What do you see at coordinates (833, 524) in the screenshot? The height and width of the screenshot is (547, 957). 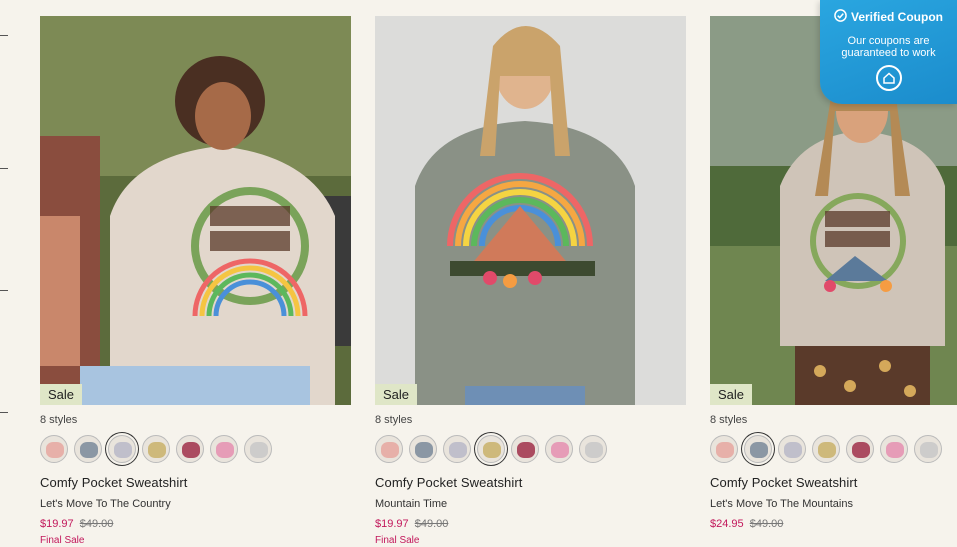 I see `price-row: $24.95 $49.00` at bounding box center [833, 524].